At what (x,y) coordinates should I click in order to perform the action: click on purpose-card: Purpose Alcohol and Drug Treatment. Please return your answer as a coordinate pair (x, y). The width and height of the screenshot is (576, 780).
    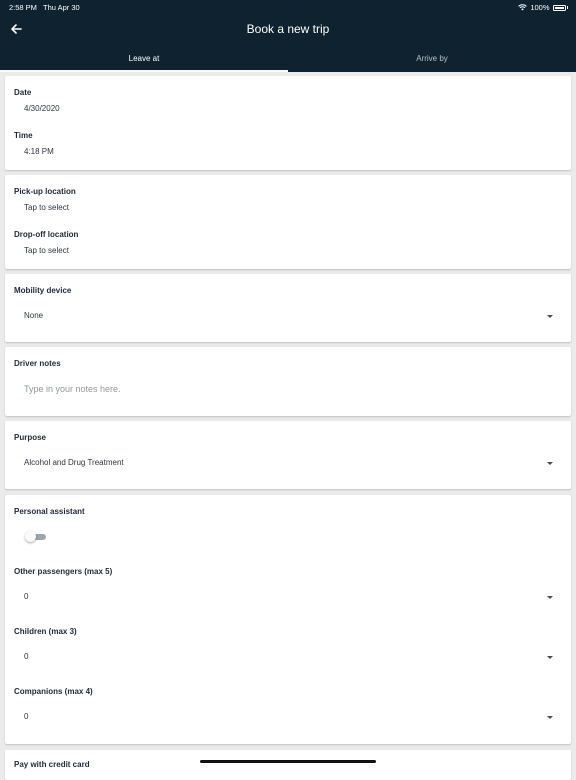
    Looking at the image, I should click on (288, 455).